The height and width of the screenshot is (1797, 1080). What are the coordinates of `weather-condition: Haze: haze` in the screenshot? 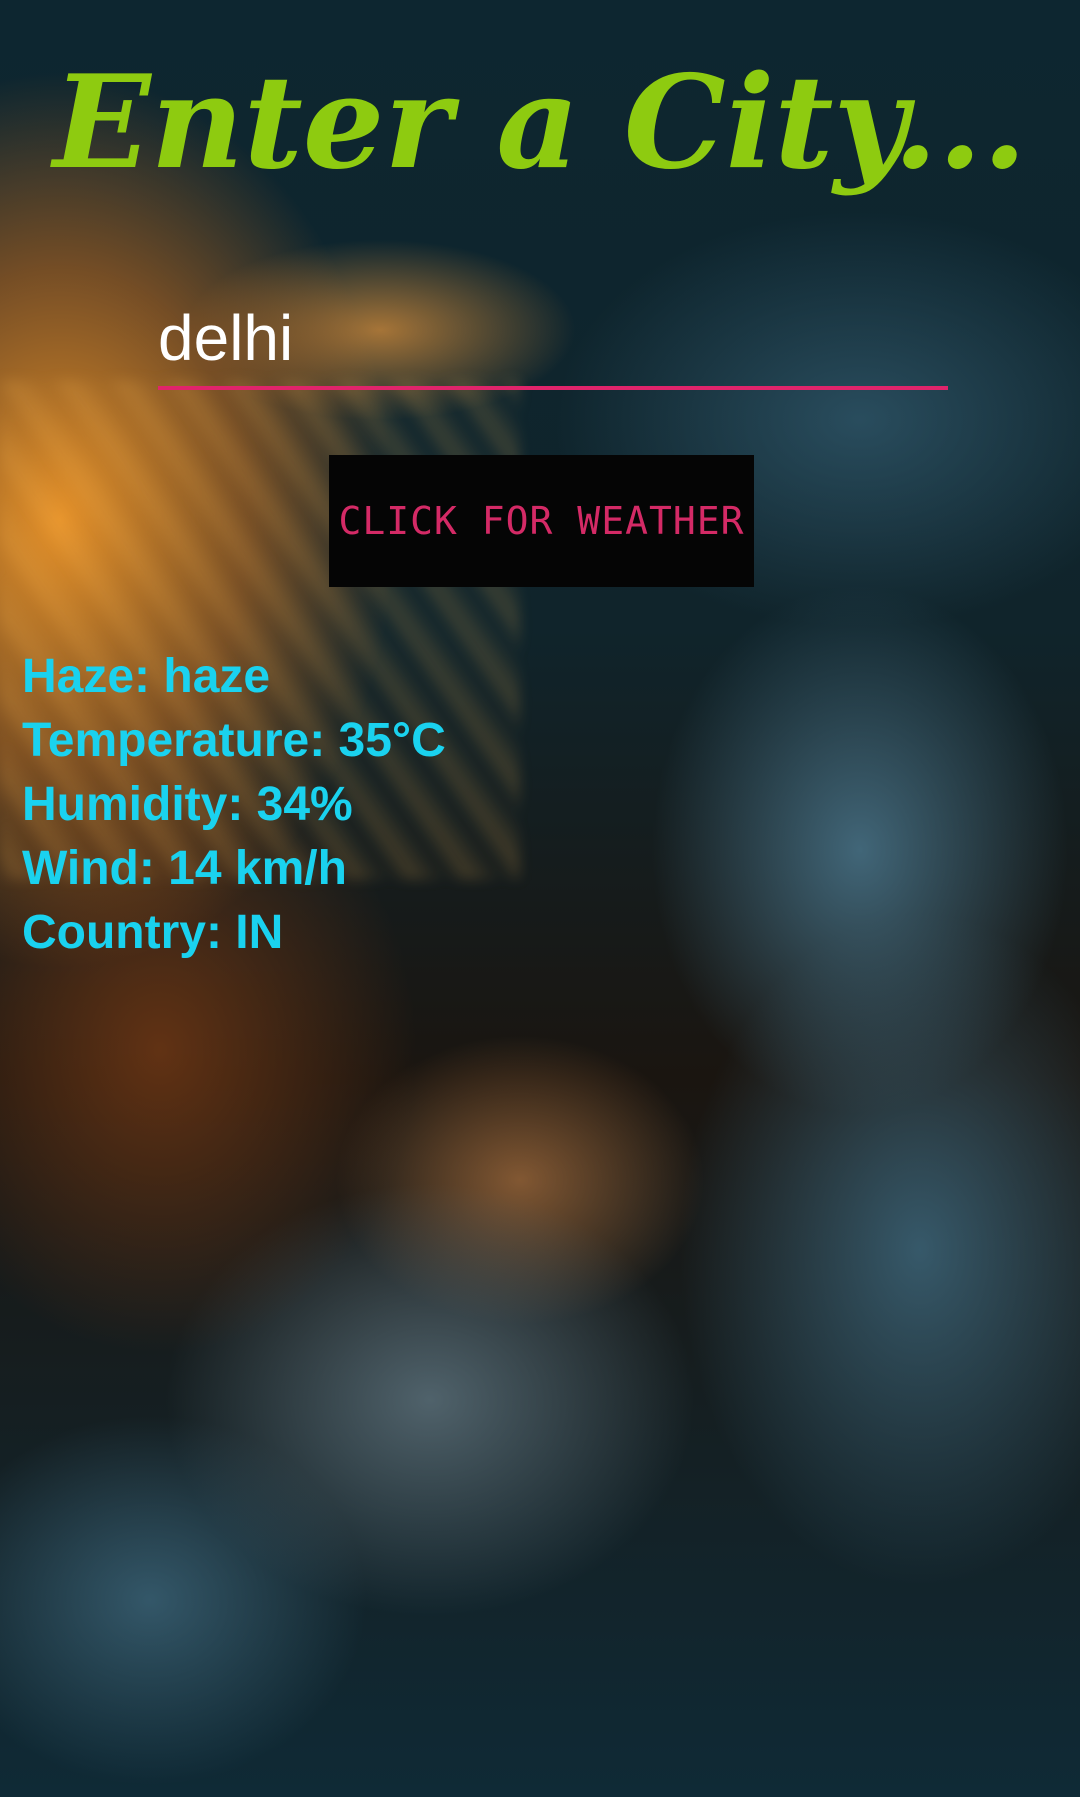 It's located at (146, 676).